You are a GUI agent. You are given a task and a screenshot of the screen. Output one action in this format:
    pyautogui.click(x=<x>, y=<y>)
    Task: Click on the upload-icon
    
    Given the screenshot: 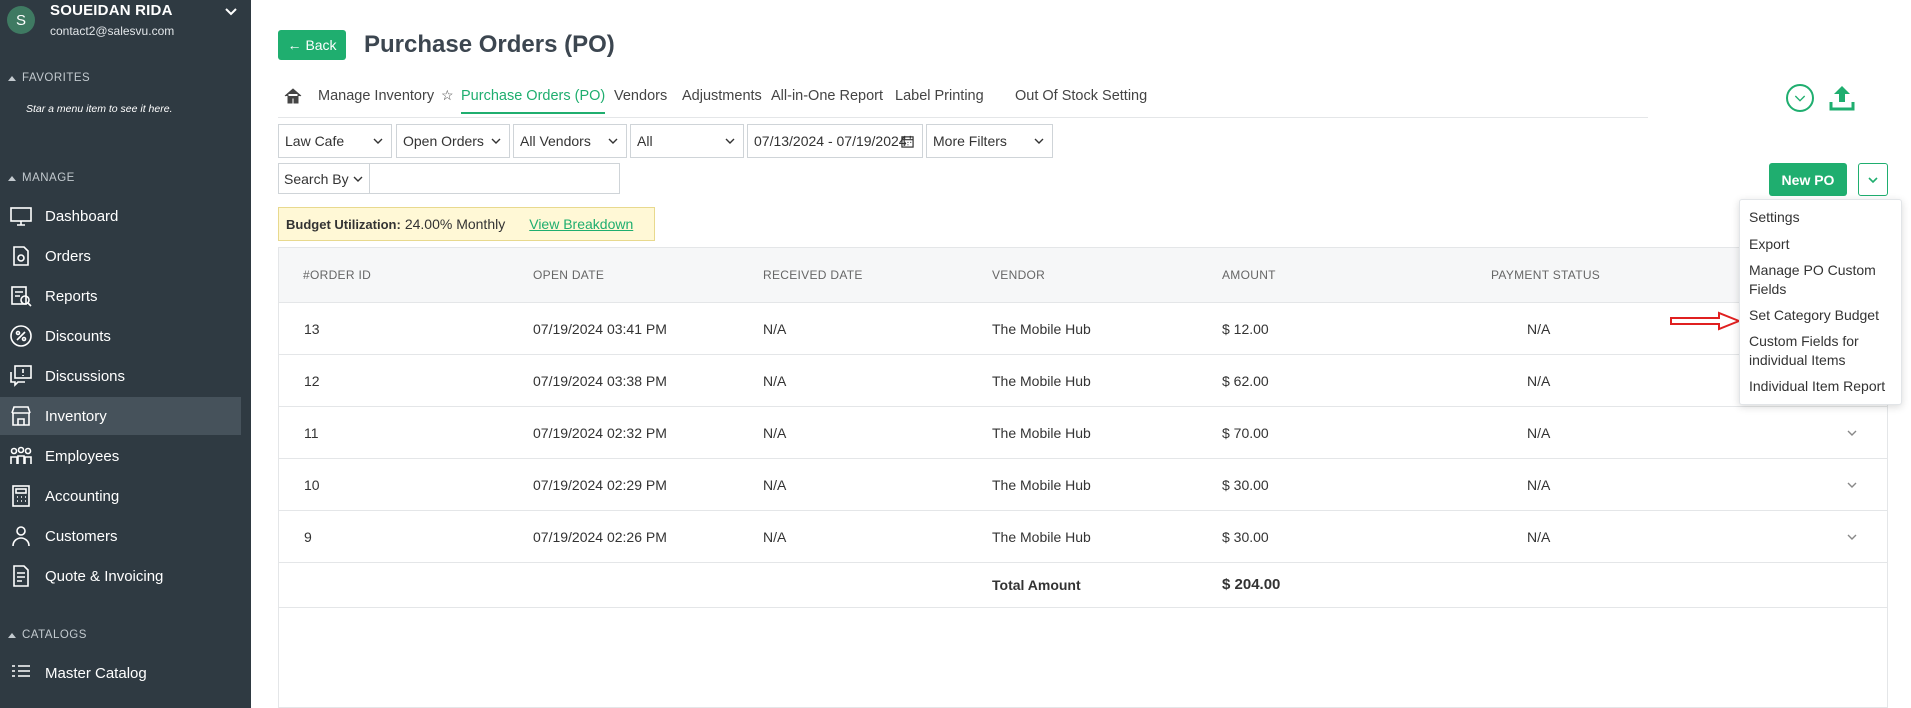 What is the action you would take?
    pyautogui.click(x=1842, y=98)
    